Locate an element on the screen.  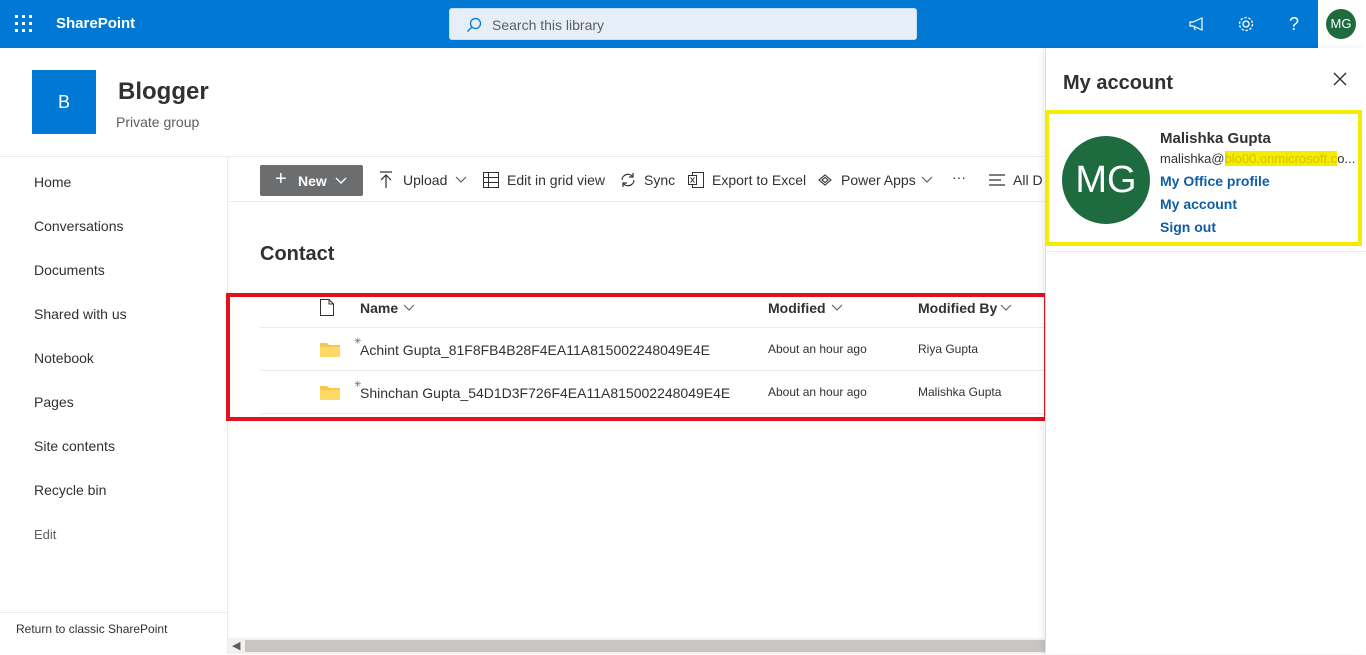
return-to-classic-link: Return to classic SharePoint is located at coordinates (114, 633).